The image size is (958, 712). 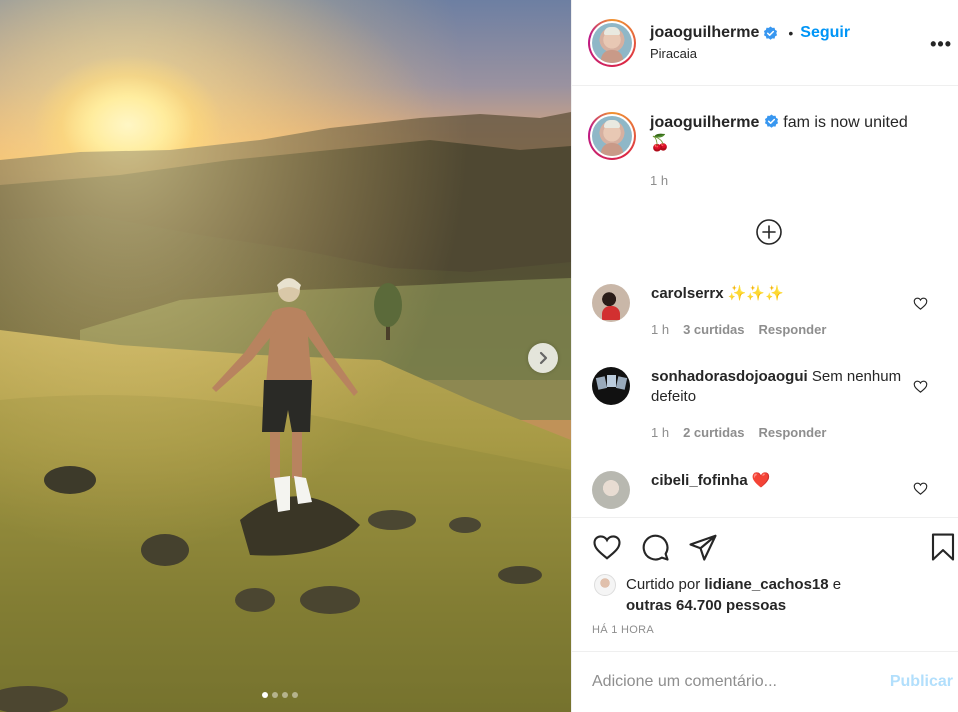 I want to click on liker-avatar, so click(x=605, y=585).